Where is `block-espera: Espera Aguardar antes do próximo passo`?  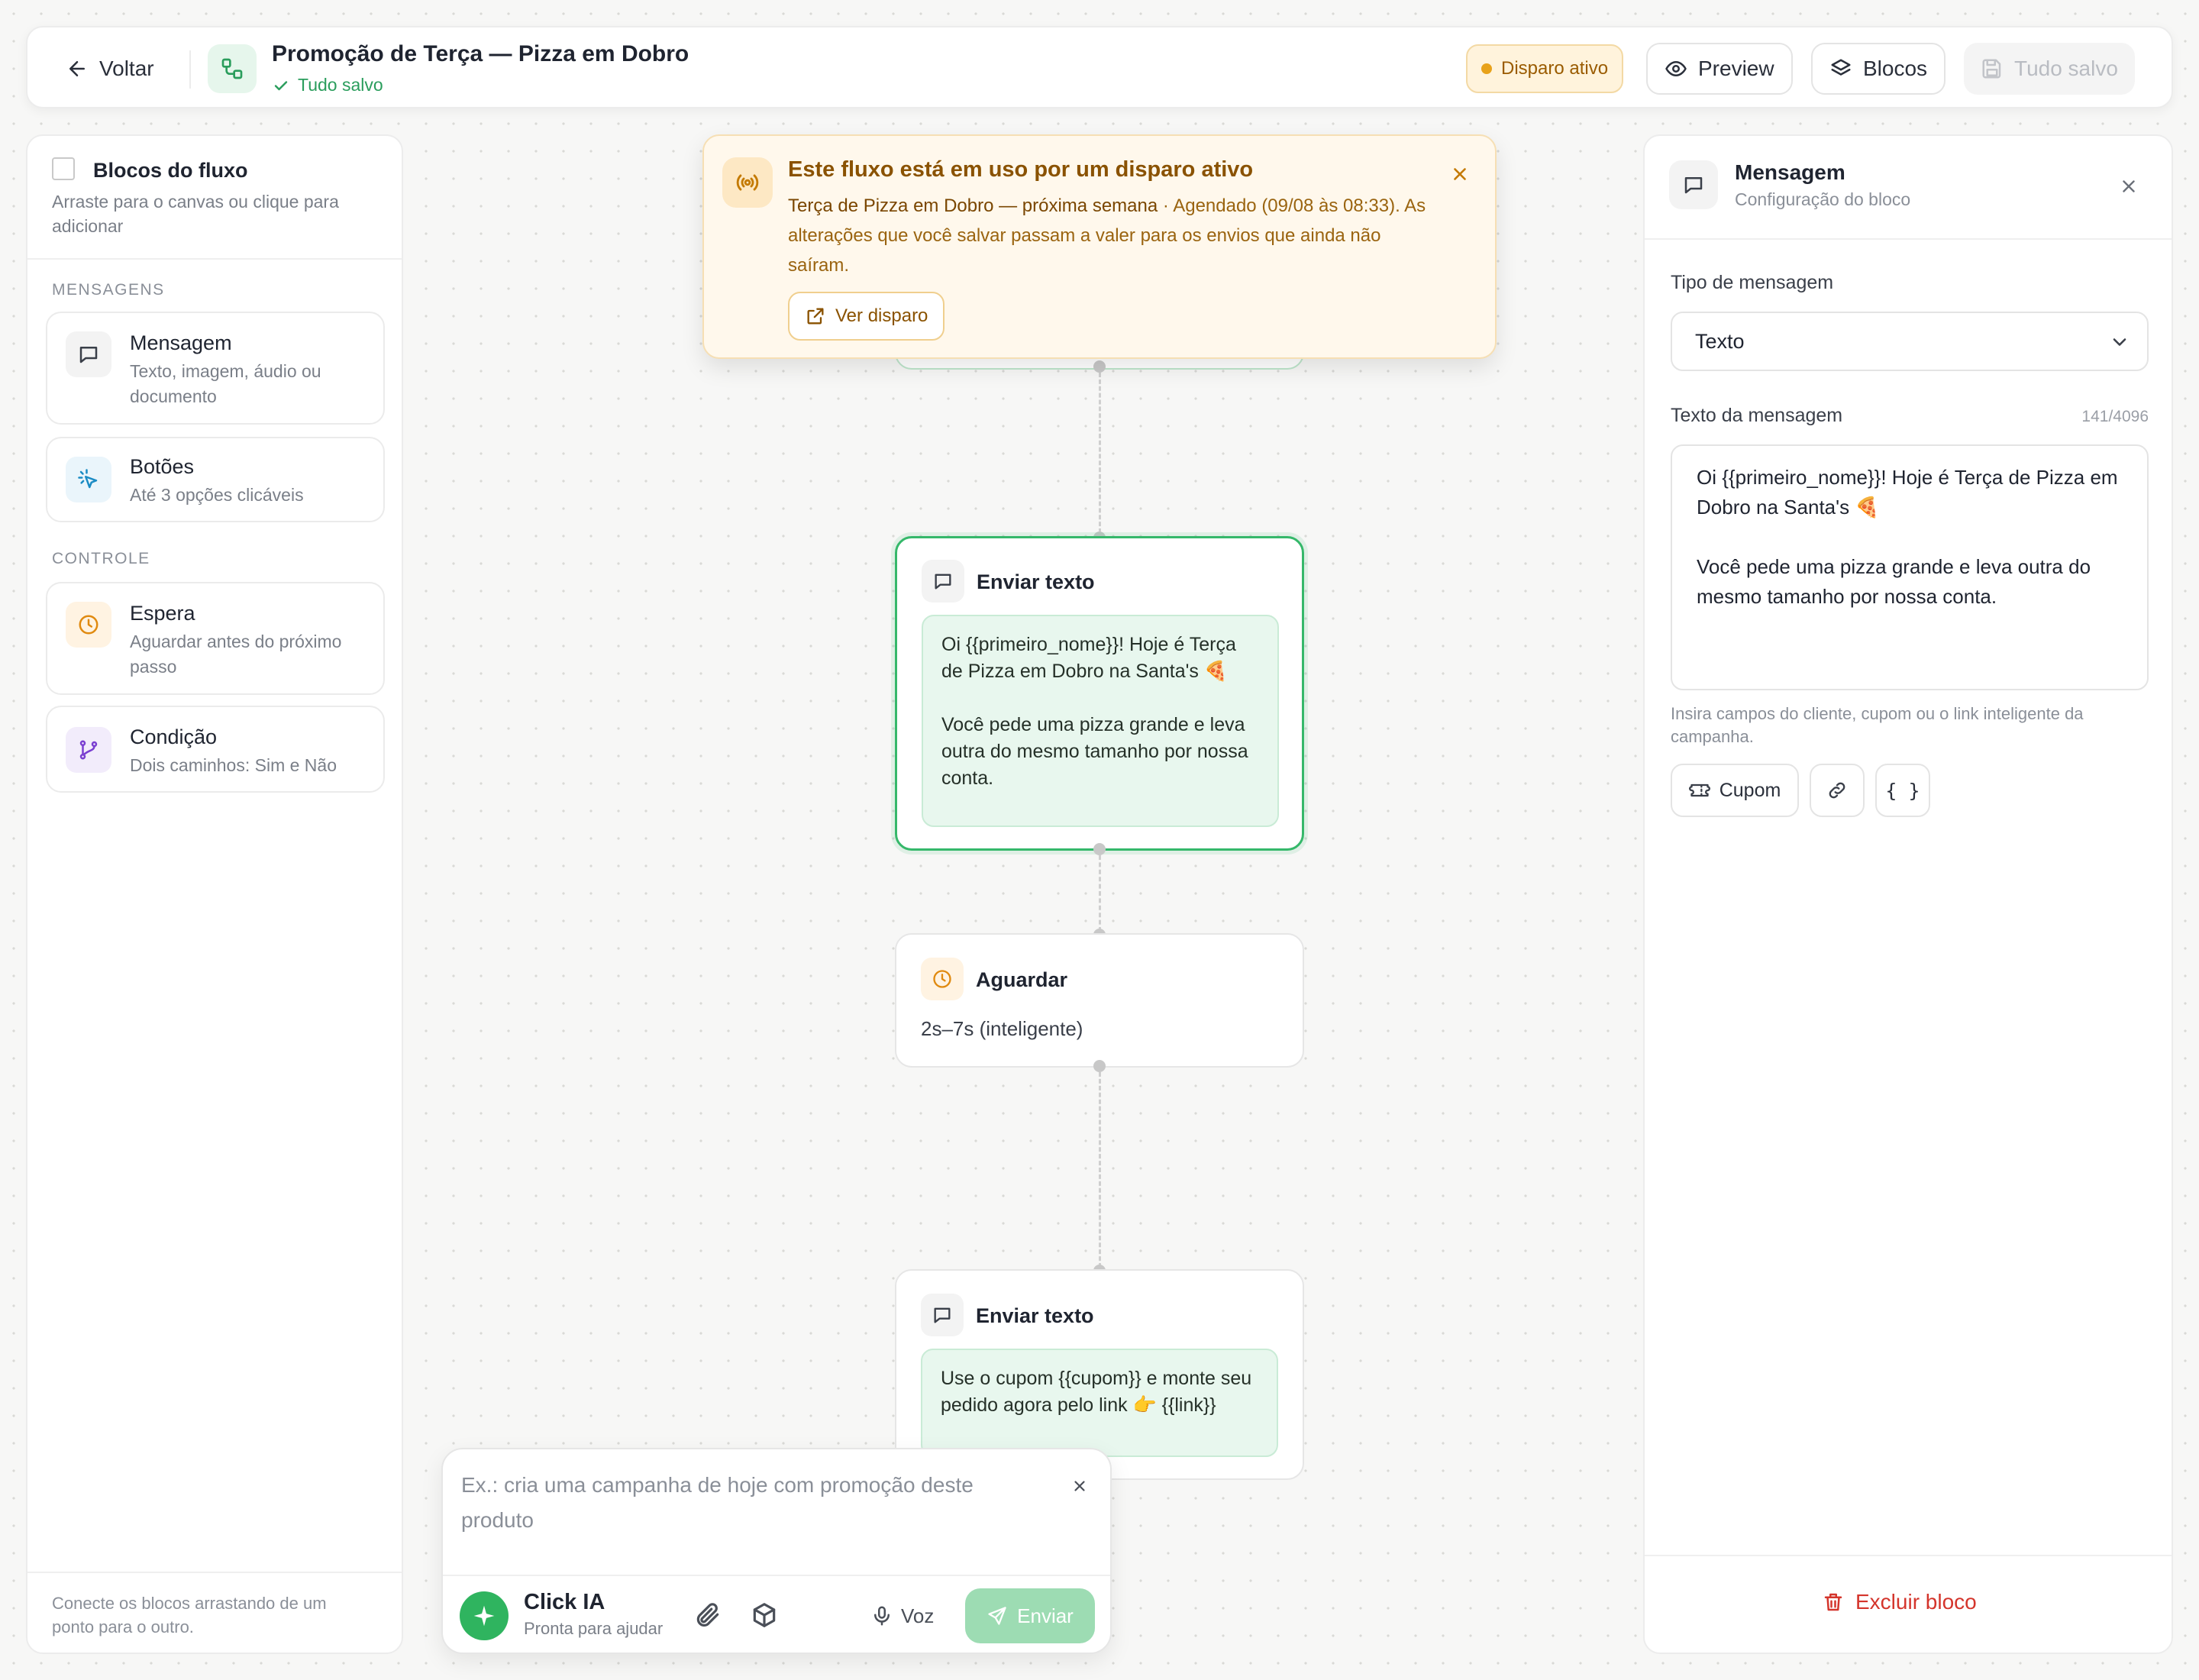 block-espera: Espera Aguardar antes do próximo passo is located at coordinates (216, 638).